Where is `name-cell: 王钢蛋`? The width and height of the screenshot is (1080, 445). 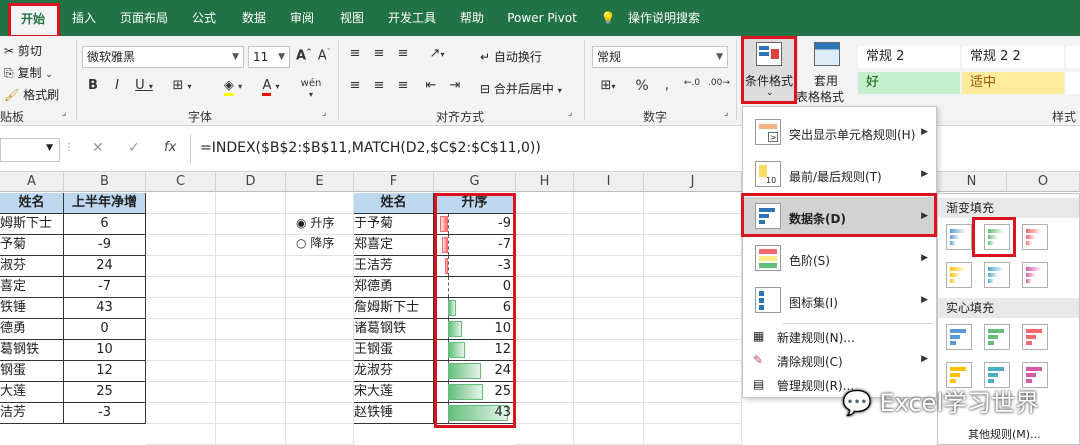 name-cell: 王钢蛋 is located at coordinates (394, 350).